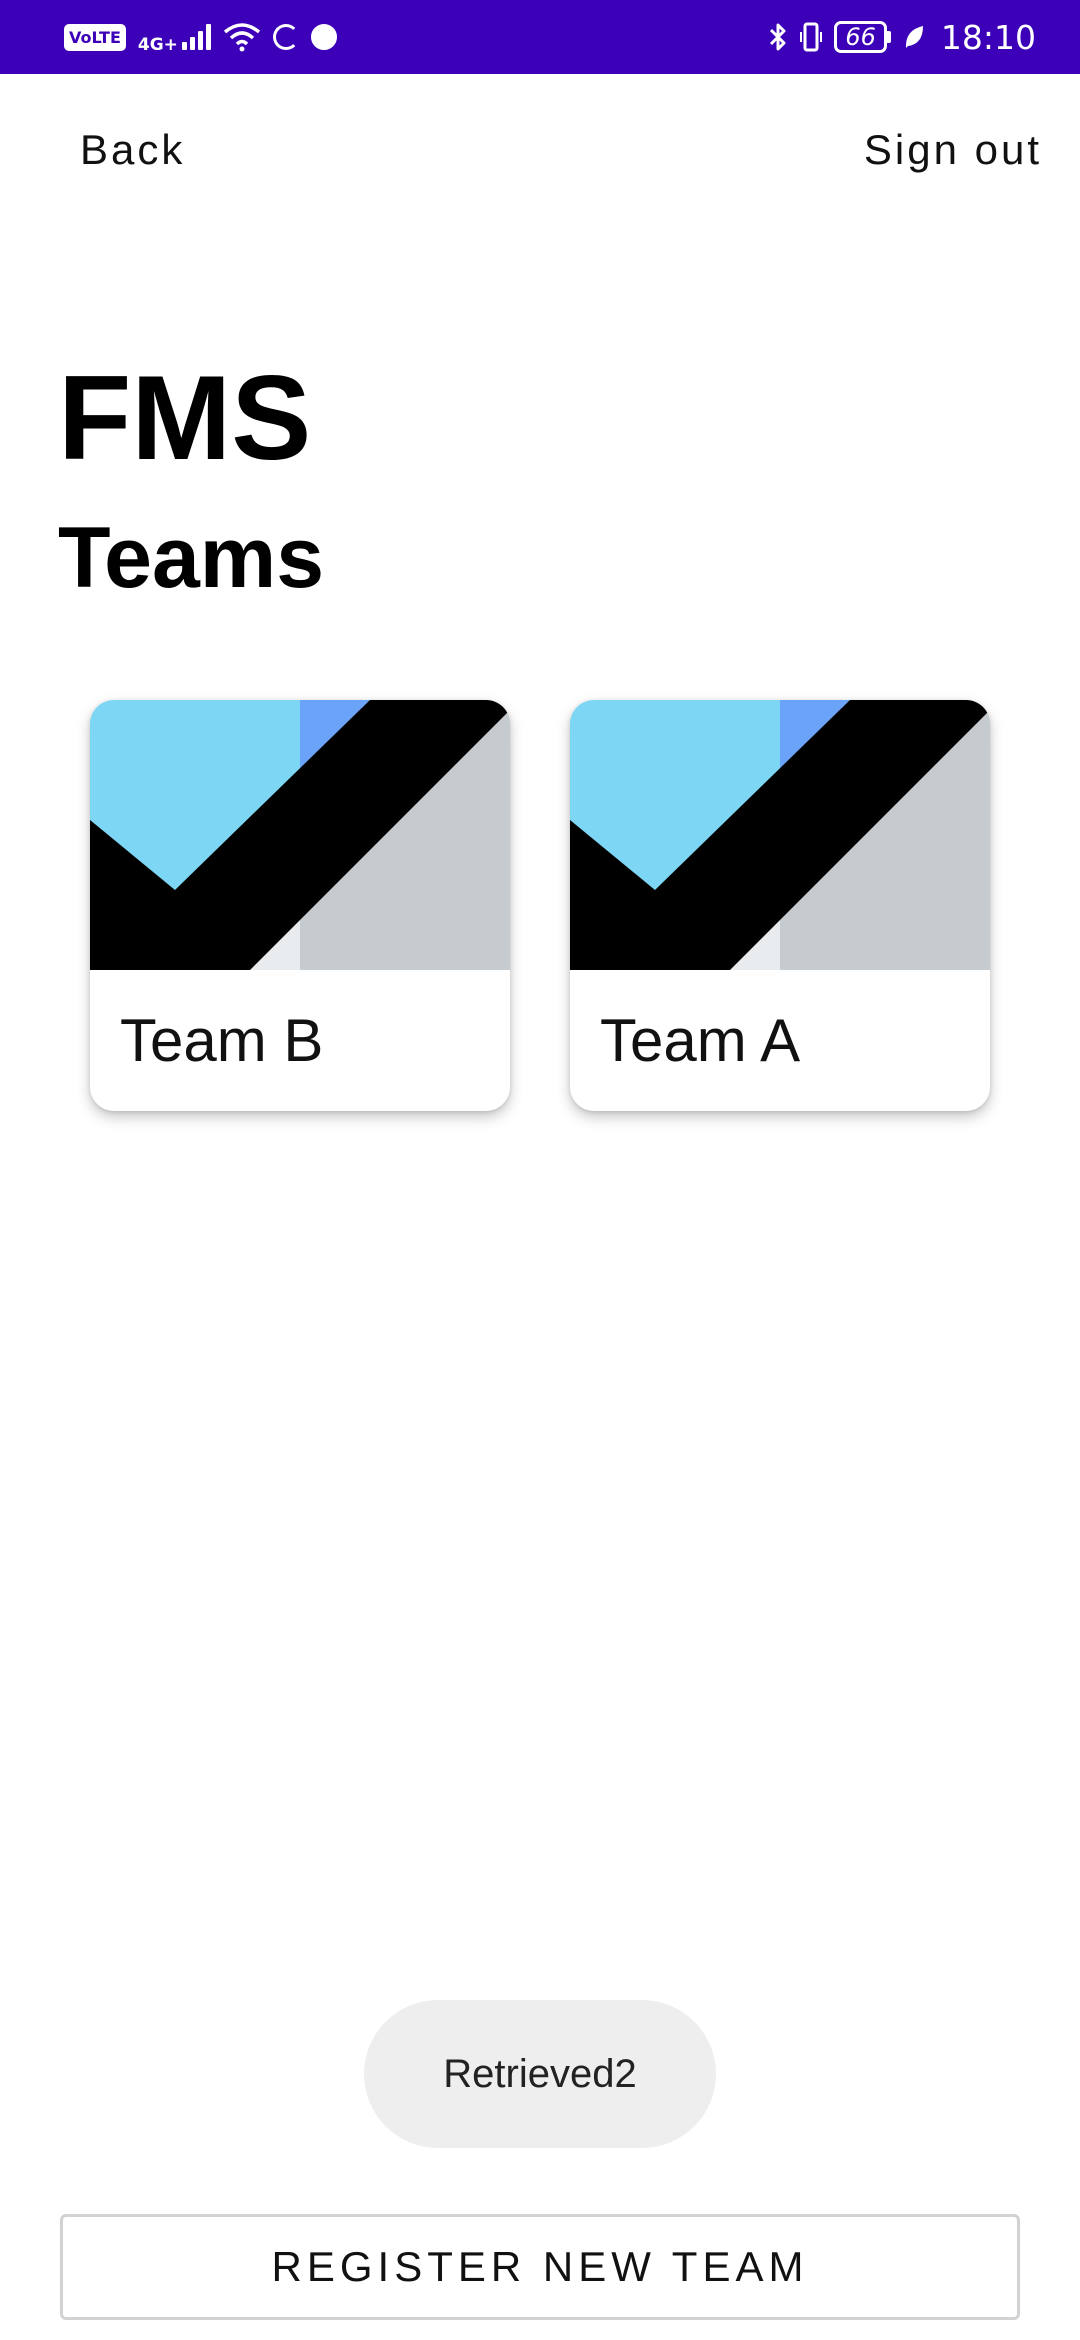  Describe the element at coordinates (953, 150) in the screenshot. I see `sign-out-button: Sign out` at that location.